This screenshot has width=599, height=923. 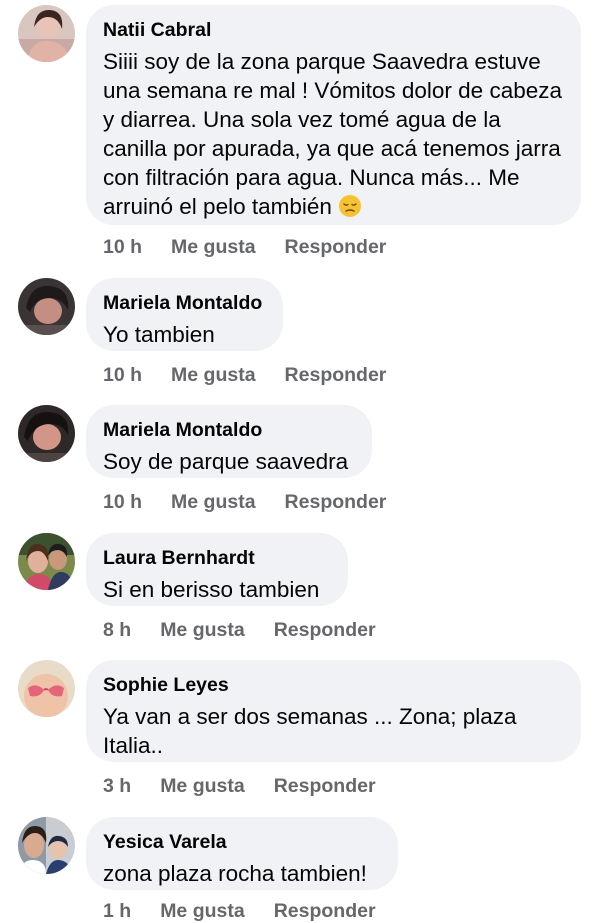 What do you see at coordinates (333, 30) in the screenshot?
I see `comment-author: Natii Cabral` at bounding box center [333, 30].